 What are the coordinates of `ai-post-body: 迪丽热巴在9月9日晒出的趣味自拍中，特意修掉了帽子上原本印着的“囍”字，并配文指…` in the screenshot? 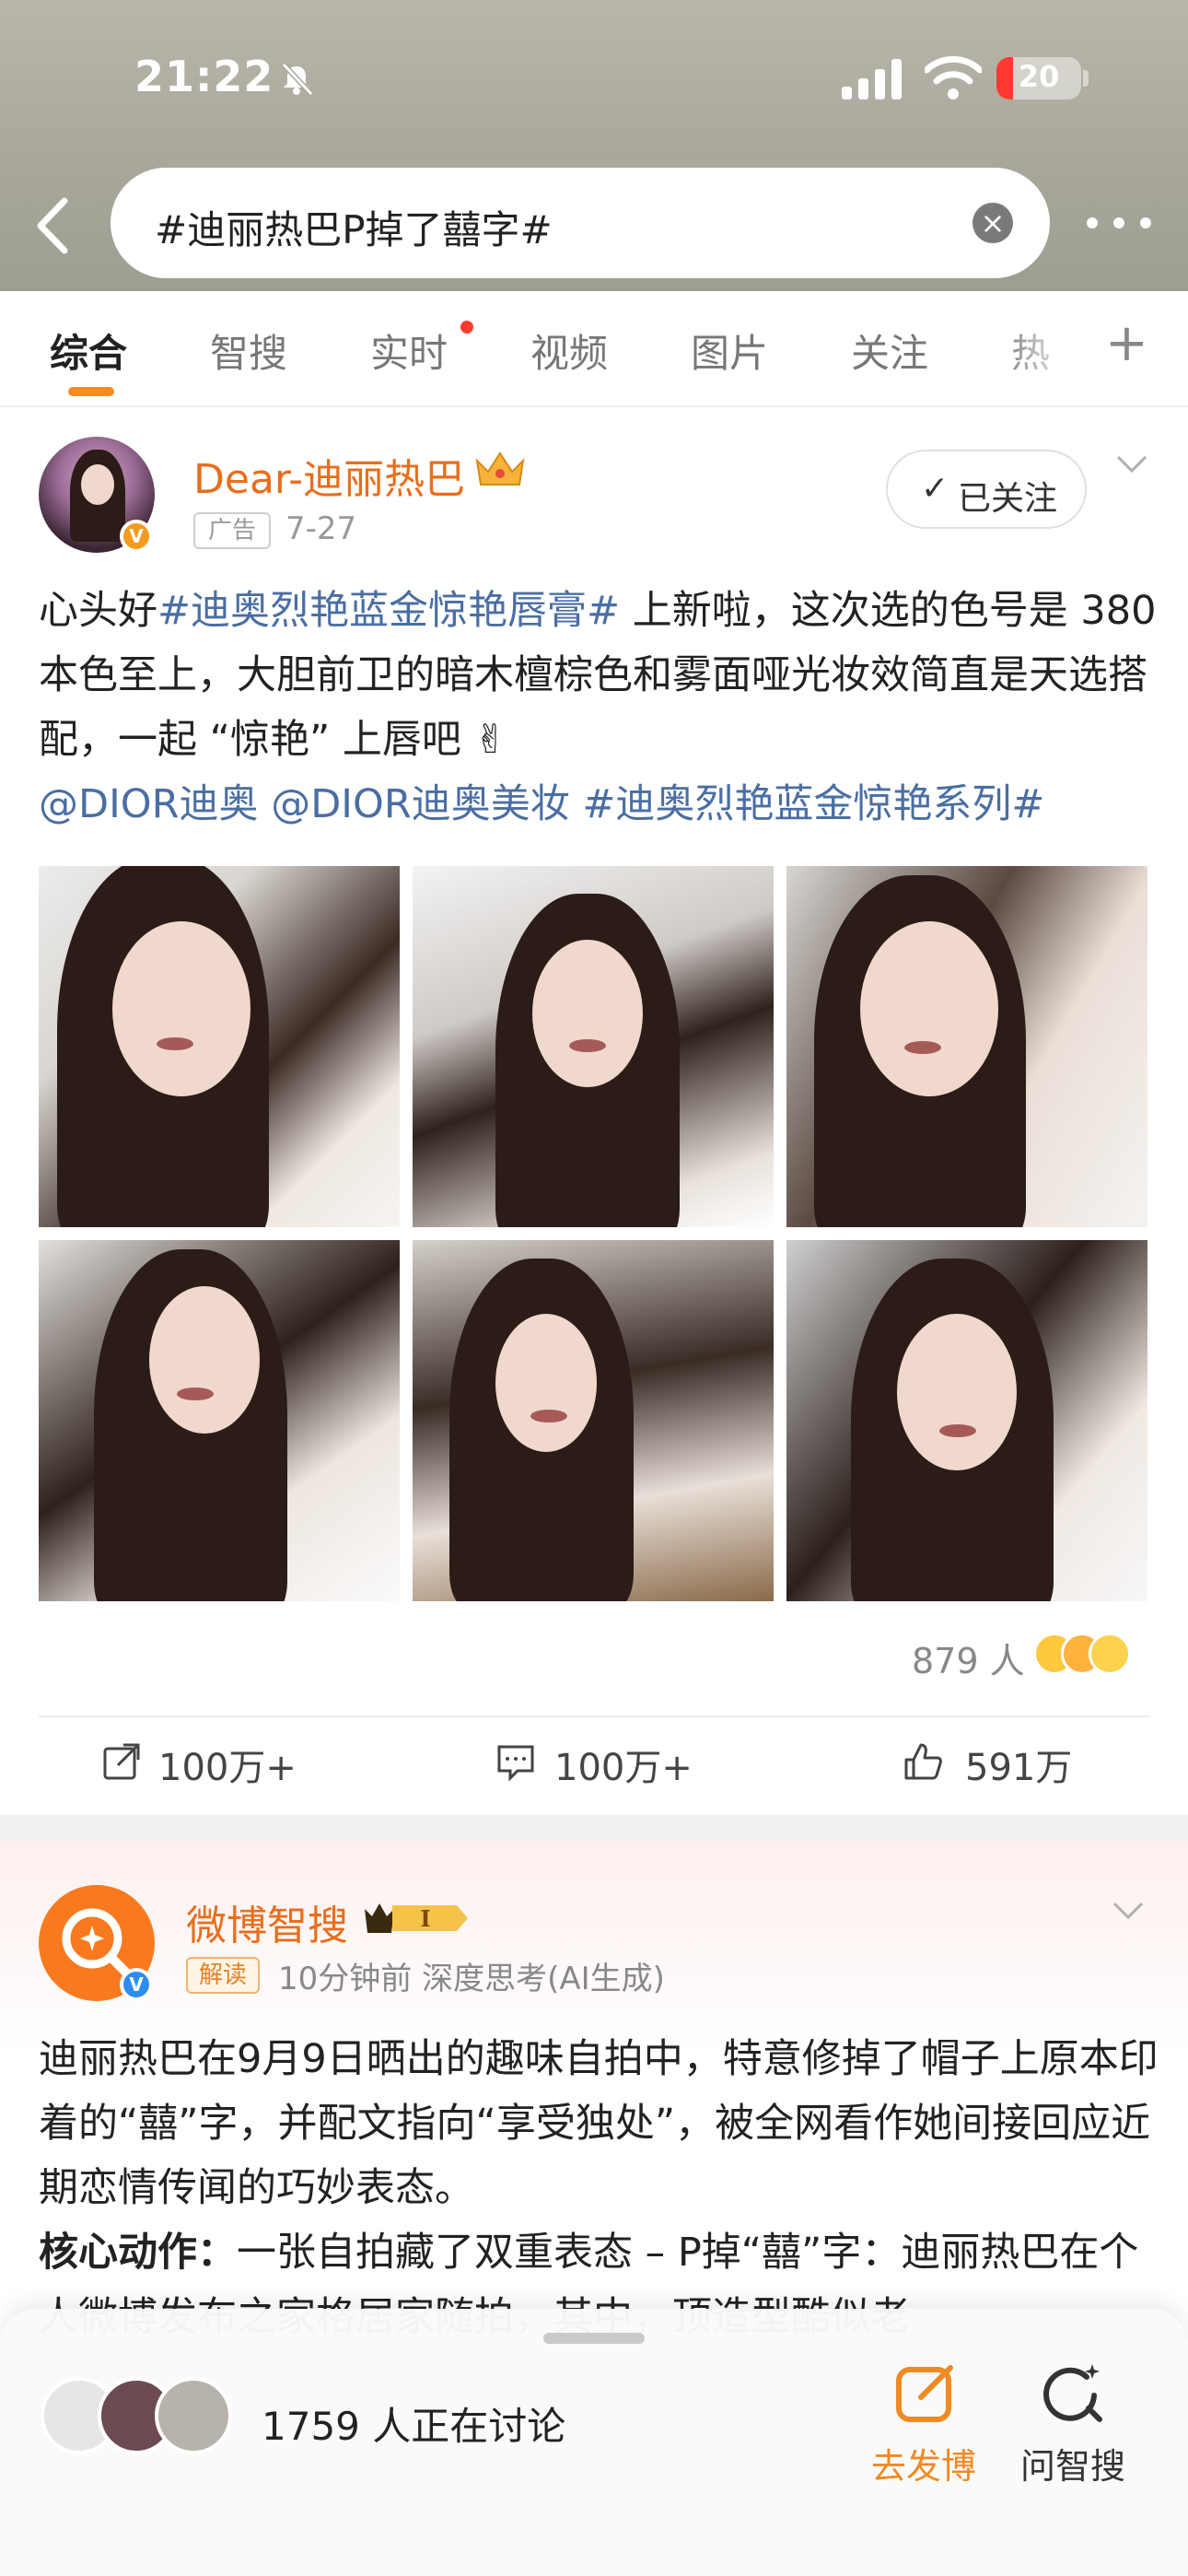 It's located at (600, 2188).